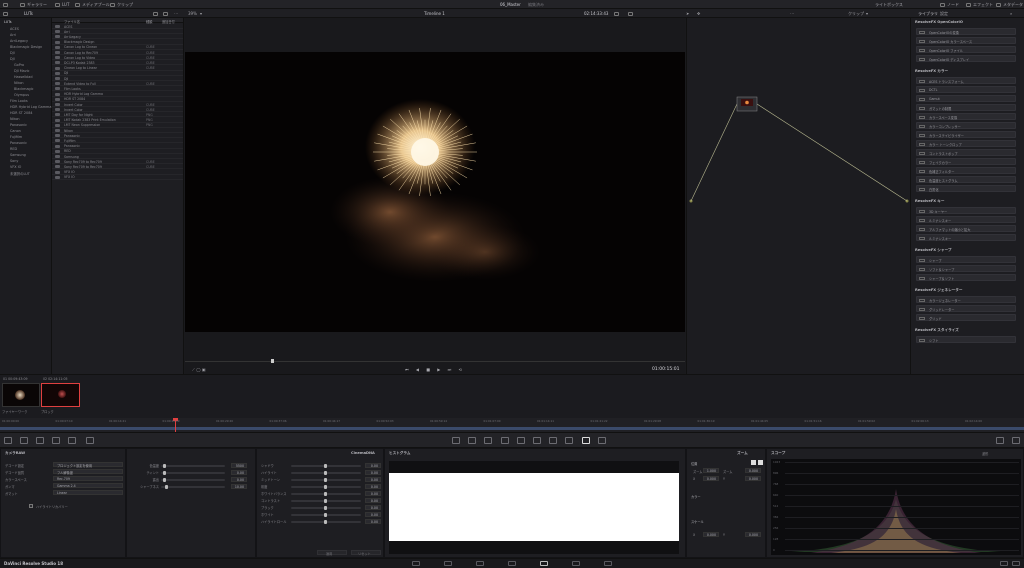 This screenshot has width=1024, height=568. What do you see at coordinates (1016, 440) in the screenshot?
I see `right-tool-icon` at bounding box center [1016, 440].